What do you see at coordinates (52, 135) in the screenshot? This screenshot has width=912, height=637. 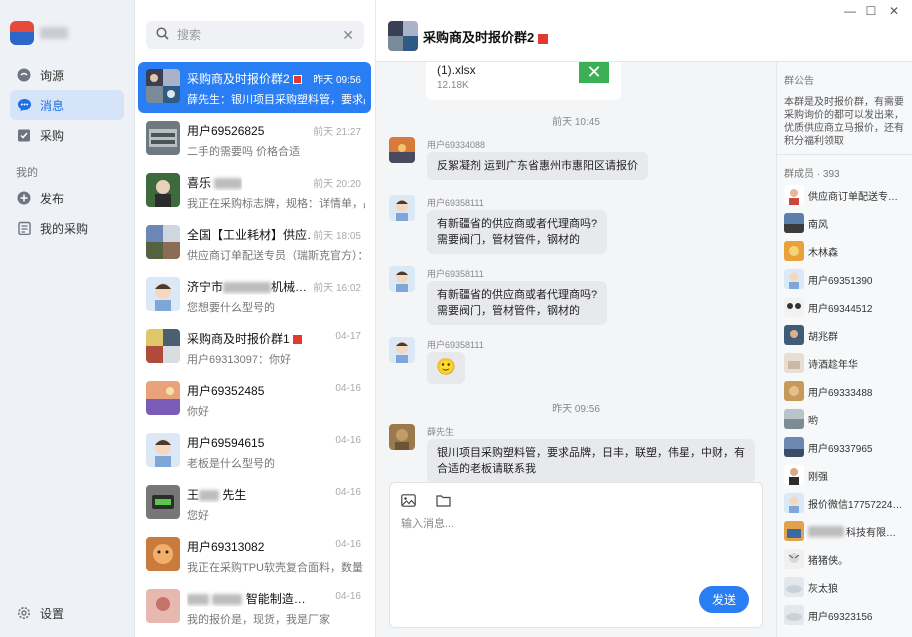 I see `nav-item-label: 采购` at bounding box center [52, 135].